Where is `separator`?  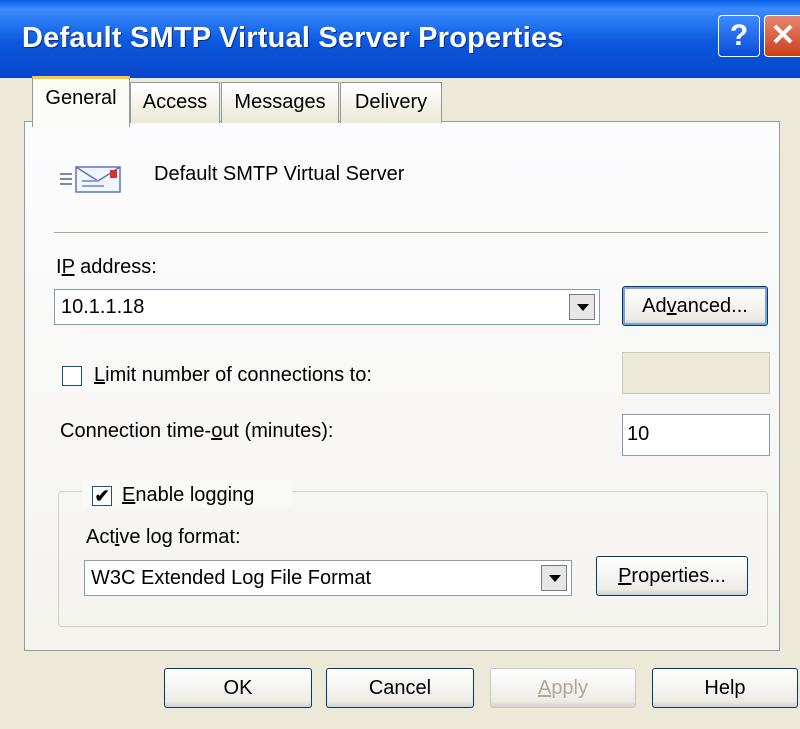
separator is located at coordinates (411, 233).